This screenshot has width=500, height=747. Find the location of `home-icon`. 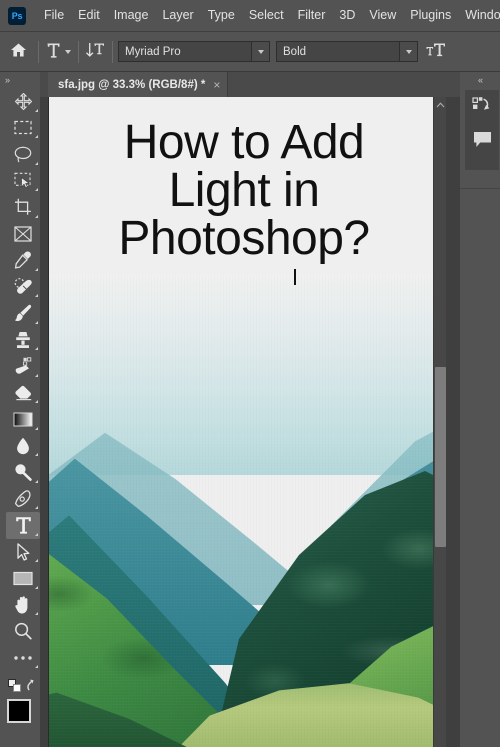

home-icon is located at coordinates (18, 51).